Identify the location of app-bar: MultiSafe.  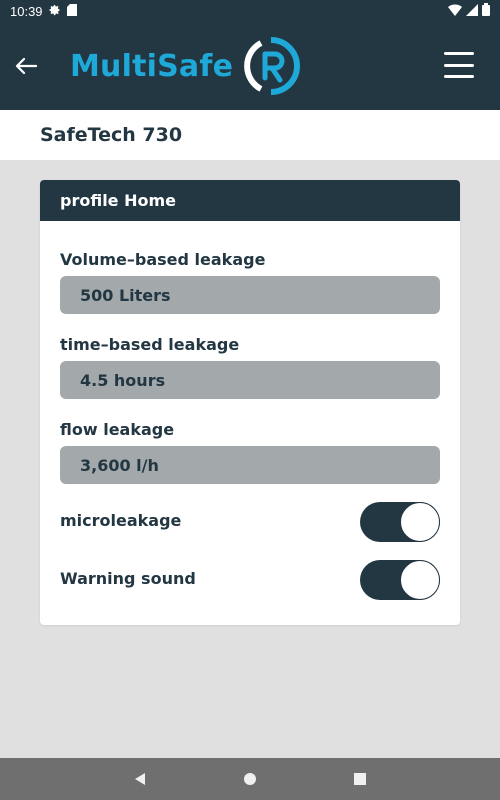
(250, 66).